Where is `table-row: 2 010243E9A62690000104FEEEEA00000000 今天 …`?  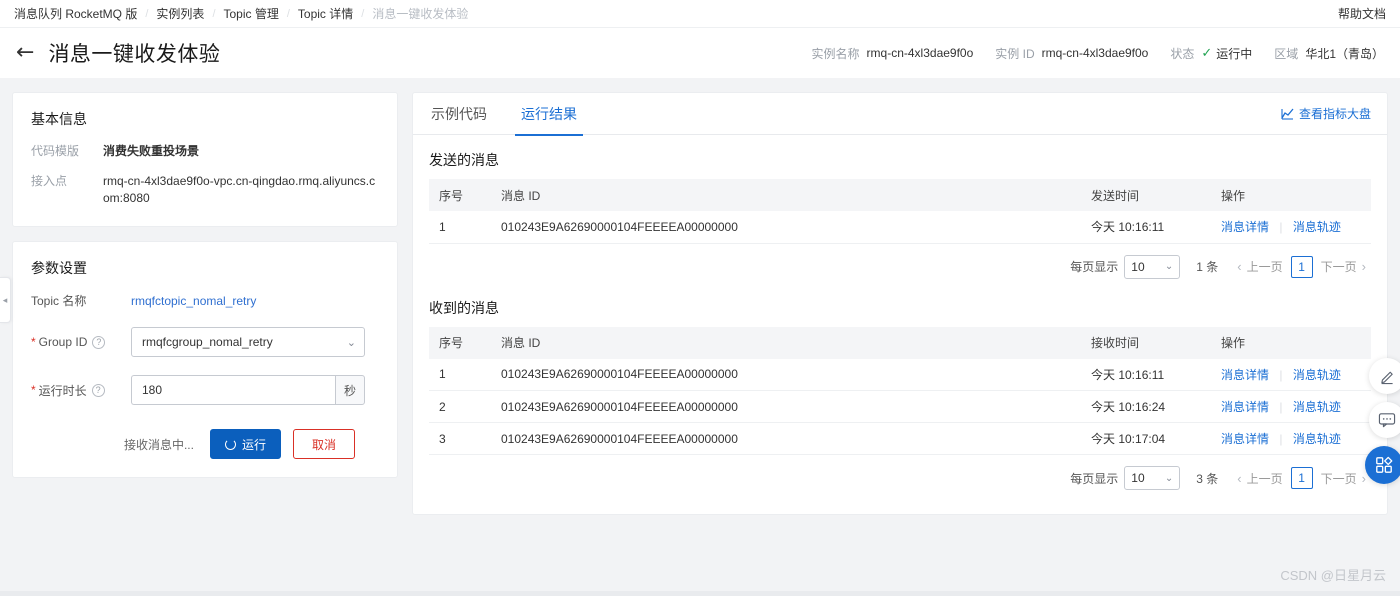
table-row: 2 010243E9A62690000104FEEEEA00000000 今天 … is located at coordinates (900, 406).